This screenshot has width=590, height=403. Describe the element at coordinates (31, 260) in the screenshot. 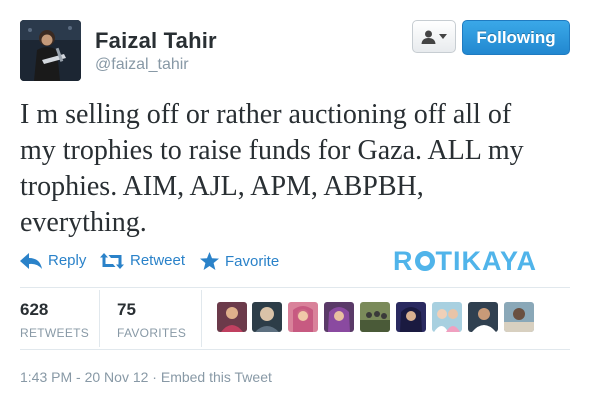

I see `reply-icon` at that location.